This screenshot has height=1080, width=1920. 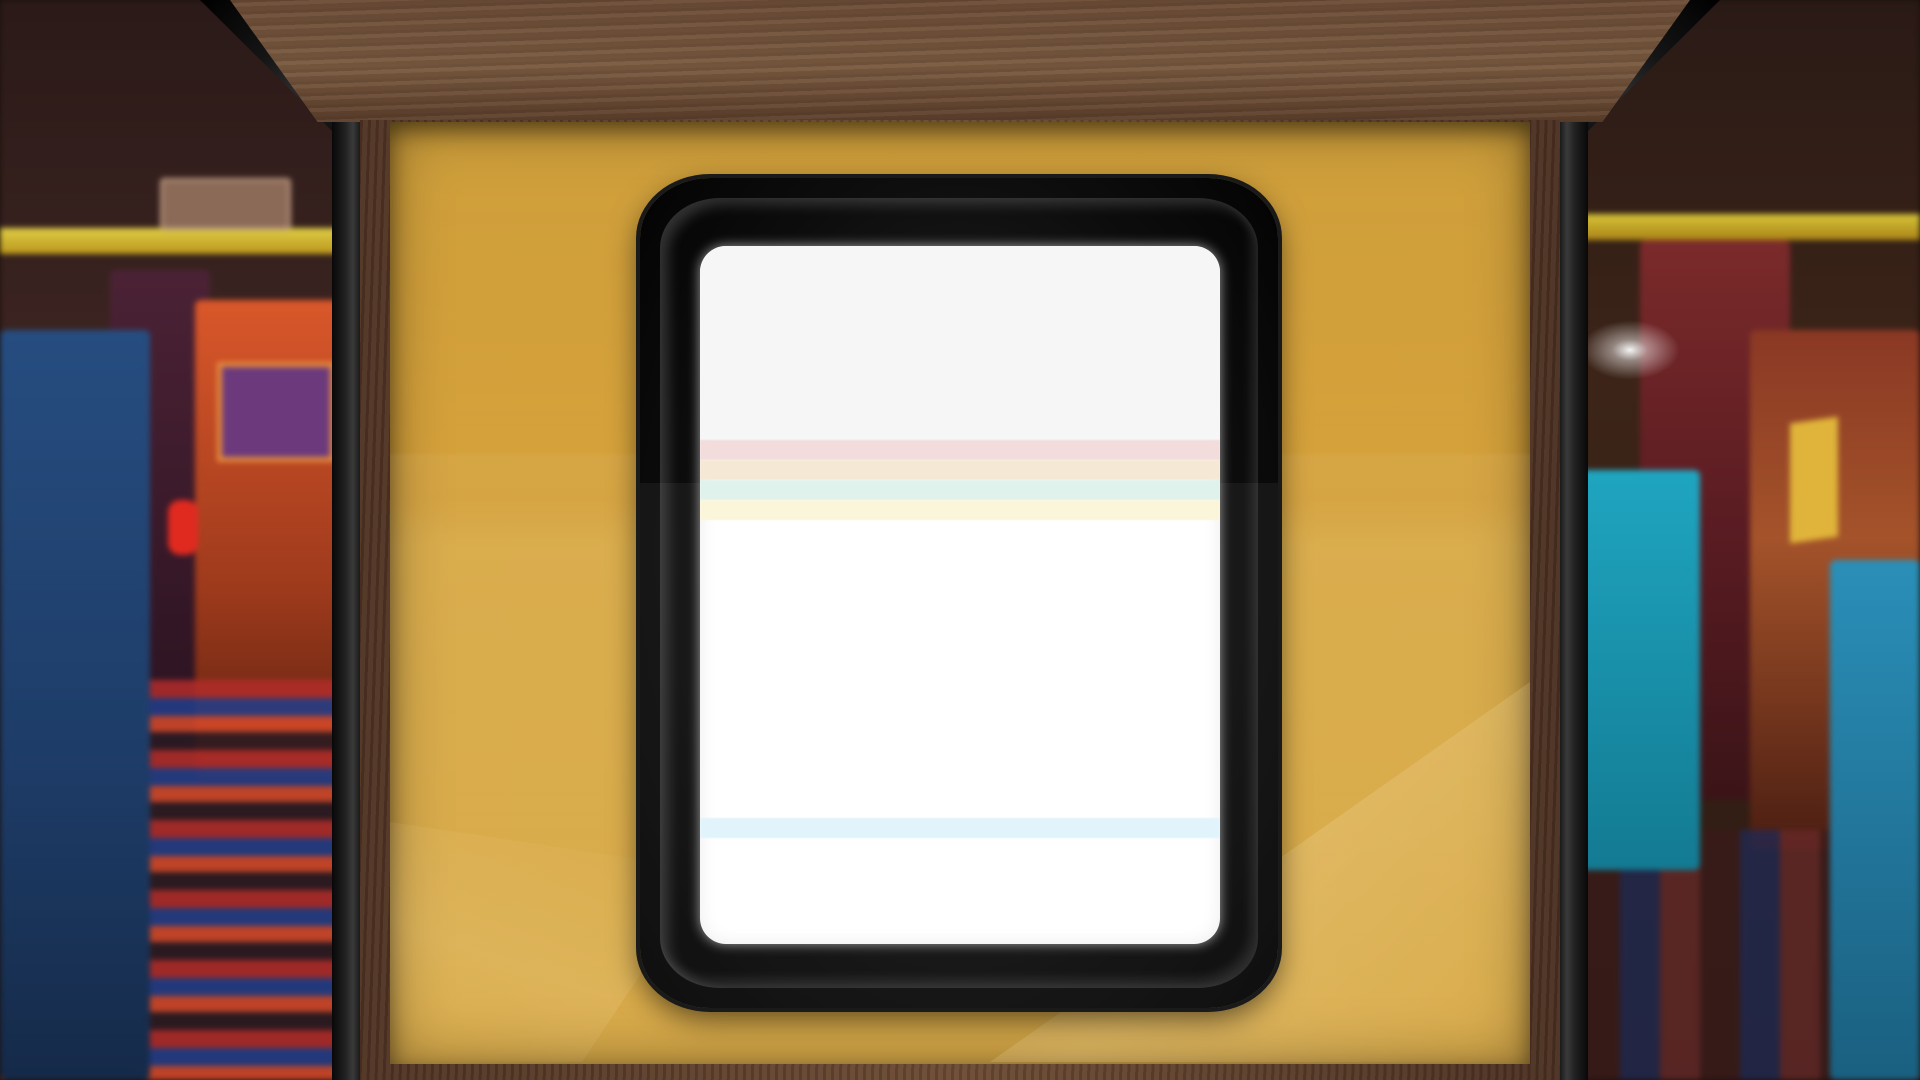 I want to click on cabinet-marquee-wood, so click(x=960, y=61).